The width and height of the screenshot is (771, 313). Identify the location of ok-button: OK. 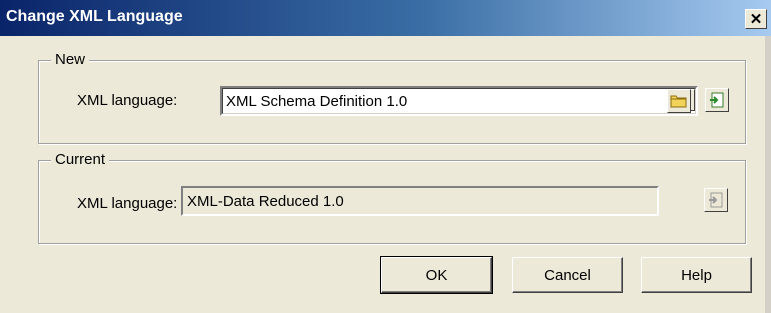
(436, 275).